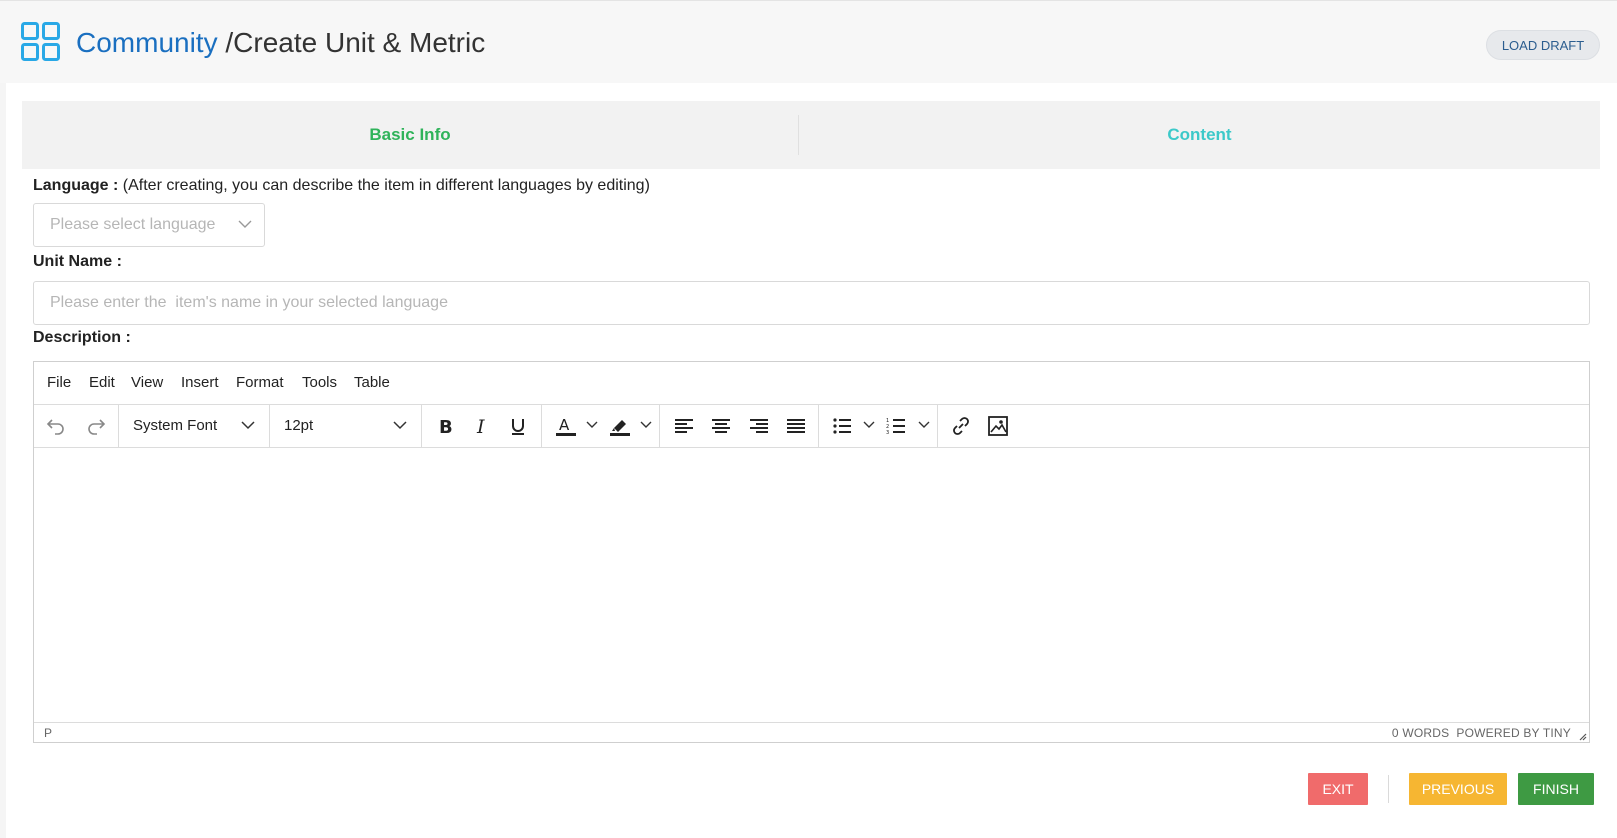 This screenshot has height=838, width=1617. I want to click on text-color-icon: A, so click(566, 426).